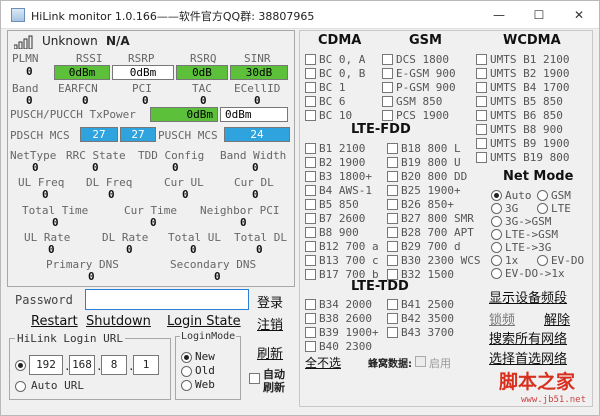 Image resolution: width=600 pixels, height=416 pixels. I want to click on minimize-button: —, so click(499, 15).